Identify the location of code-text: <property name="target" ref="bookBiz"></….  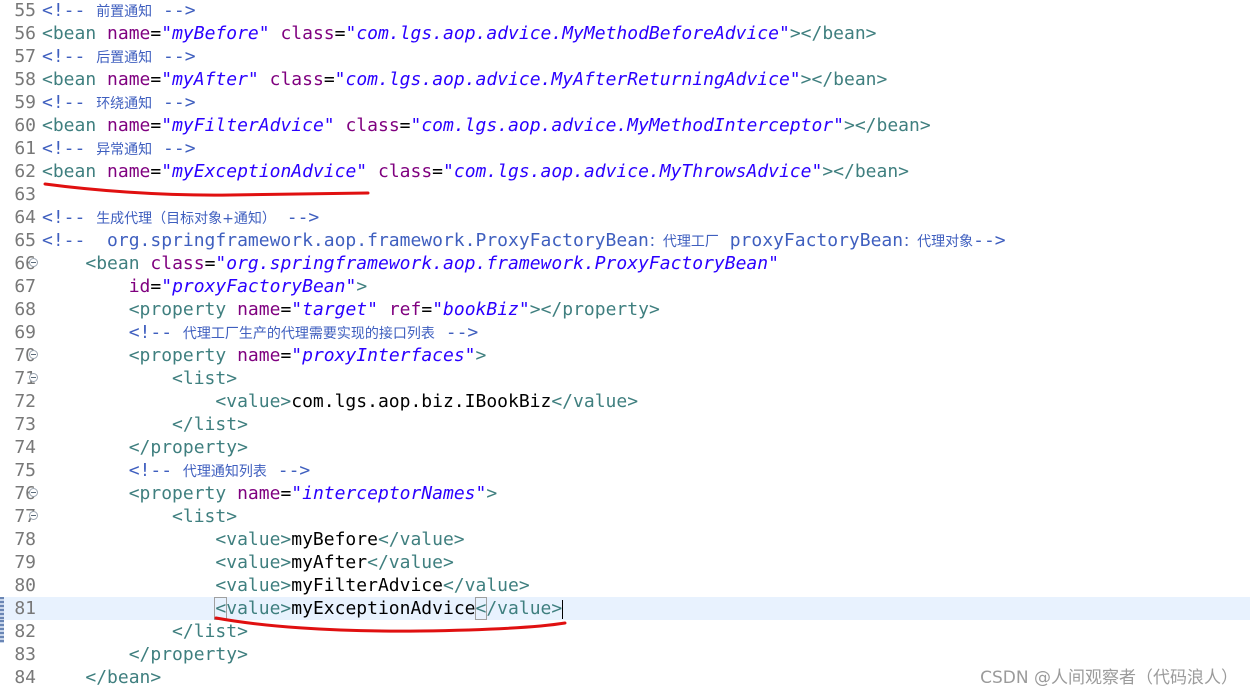
(351, 309).